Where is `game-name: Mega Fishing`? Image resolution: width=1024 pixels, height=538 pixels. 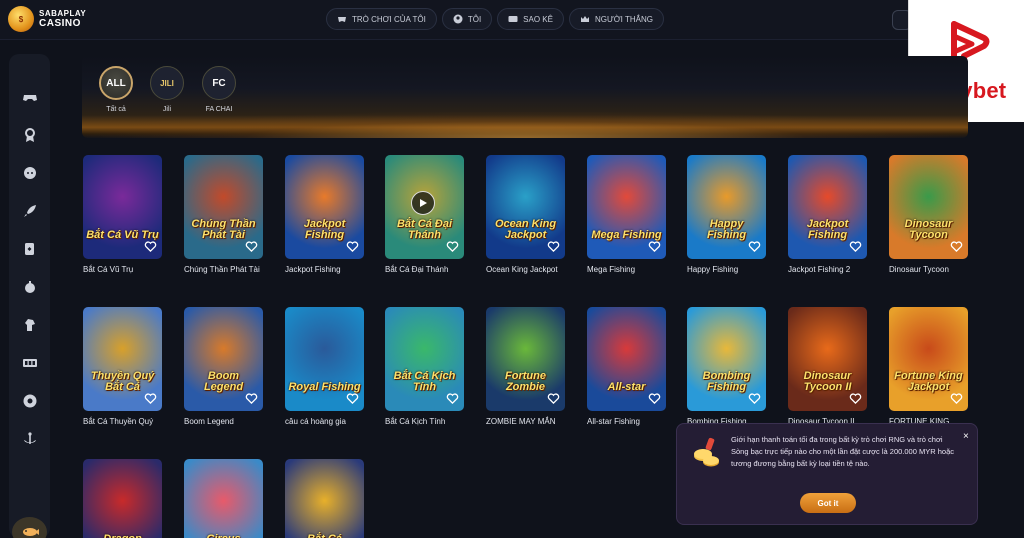
game-name: Mega Fishing is located at coordinates (635, 270).